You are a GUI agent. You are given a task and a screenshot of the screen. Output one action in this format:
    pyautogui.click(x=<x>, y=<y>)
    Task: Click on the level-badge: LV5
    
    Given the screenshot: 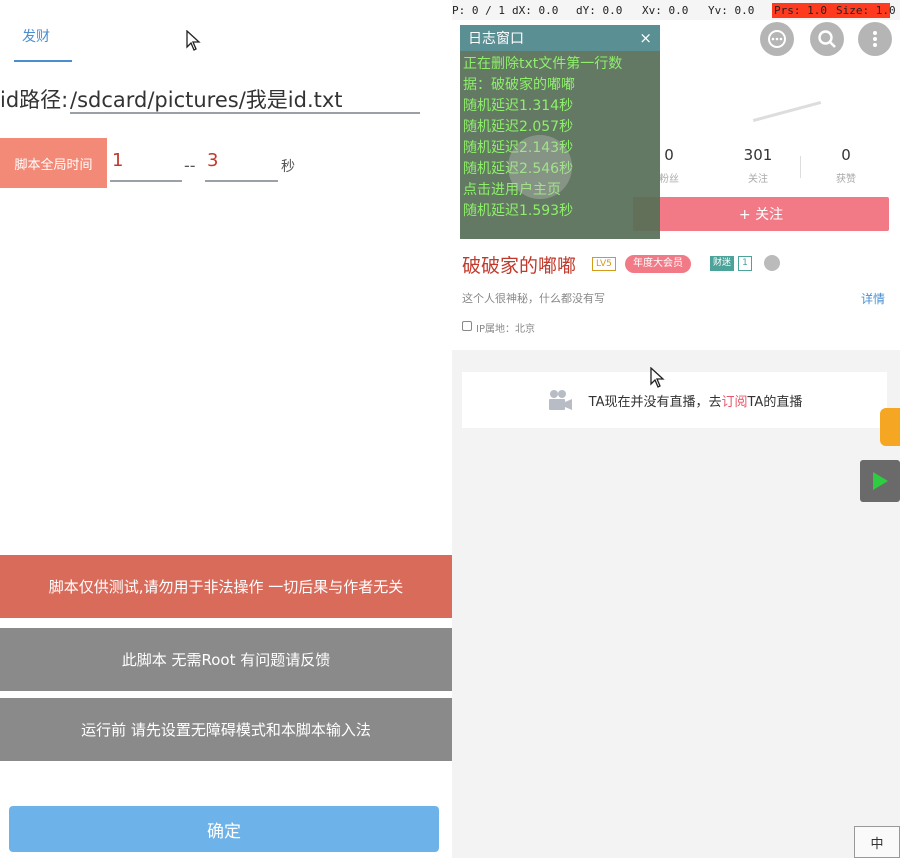 What is the action you would take?
    pyautogui.click(x=604, y=264)
    